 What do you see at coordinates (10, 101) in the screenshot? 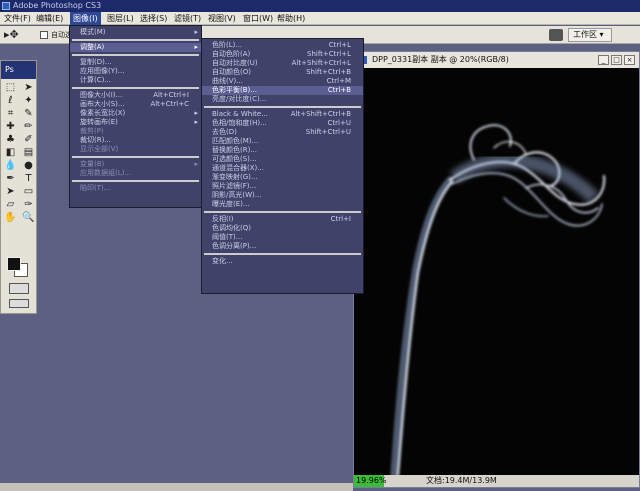
I see `lasso-tool-icon: ℓ` at bounding box center [10, 101].